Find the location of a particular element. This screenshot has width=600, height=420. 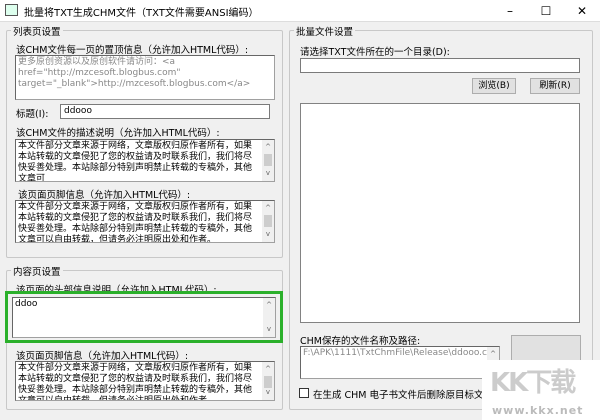

batch-legend: 批量文件设置 is located at coordinates (325, 31).